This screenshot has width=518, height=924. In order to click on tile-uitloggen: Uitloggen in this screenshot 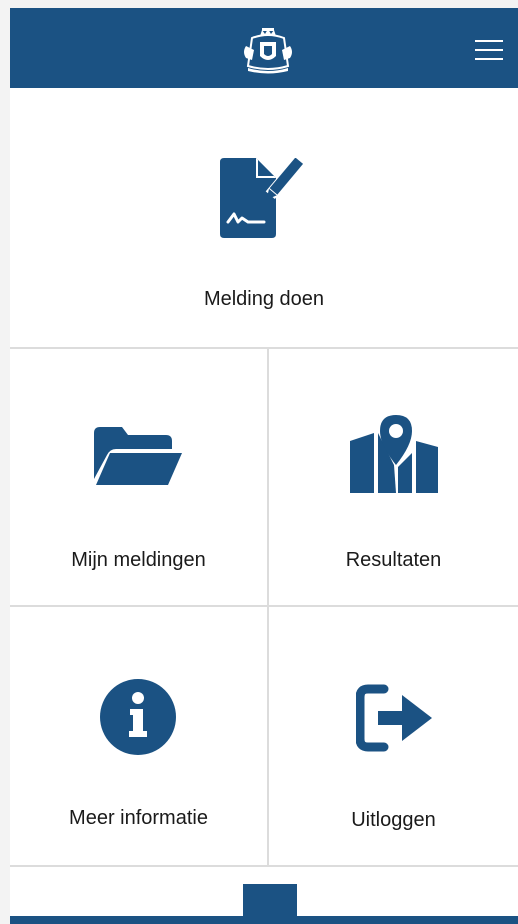, I will do `click(393, 736)`.